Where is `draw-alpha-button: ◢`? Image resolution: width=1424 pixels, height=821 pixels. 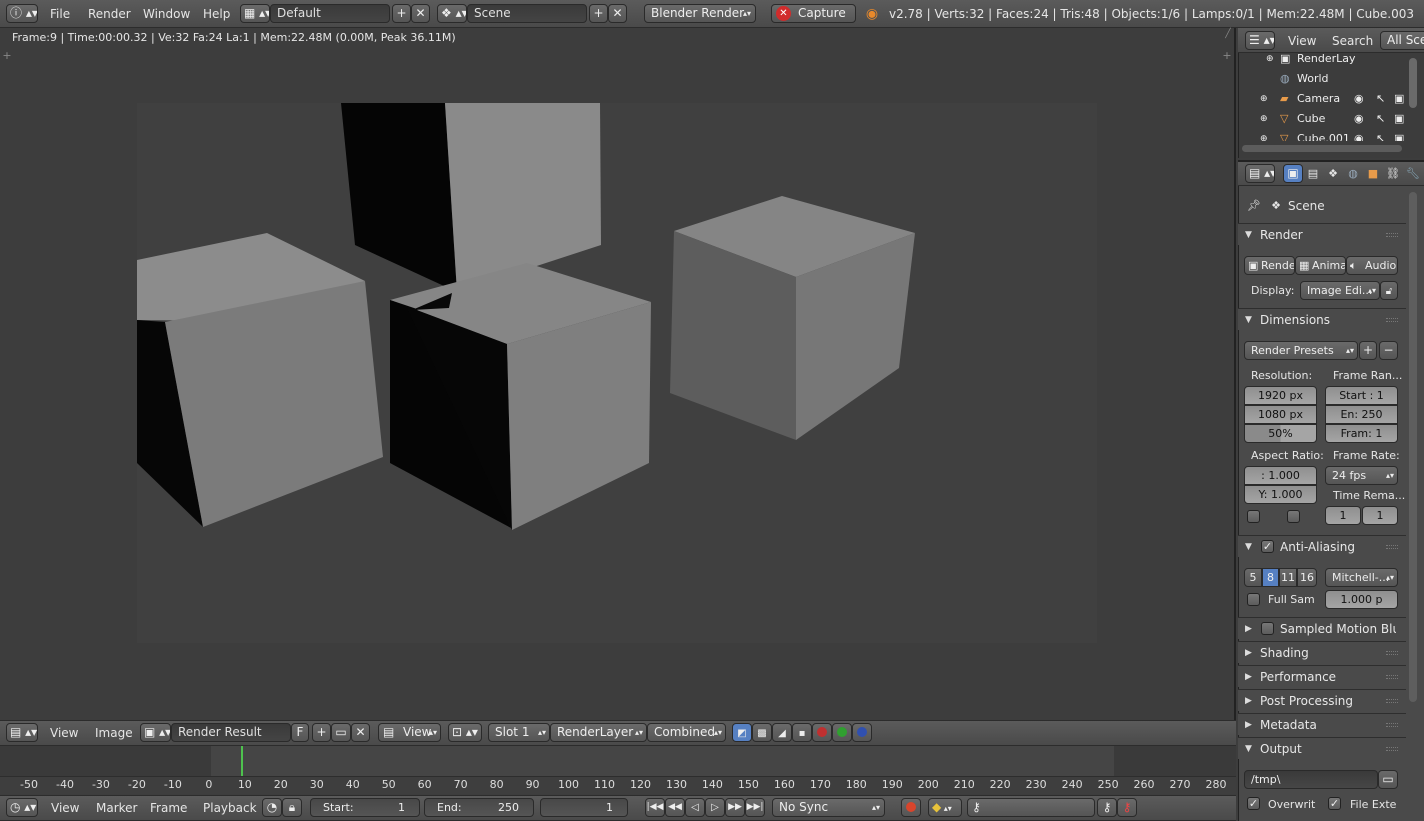 draw-alpha-button: ◢ is located at coordinates (782, 732).